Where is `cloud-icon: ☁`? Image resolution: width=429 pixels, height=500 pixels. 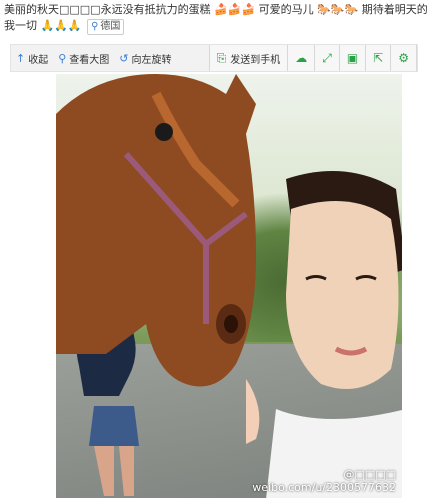 cloud-icon: ☁ is located at coordinates (301, 58).